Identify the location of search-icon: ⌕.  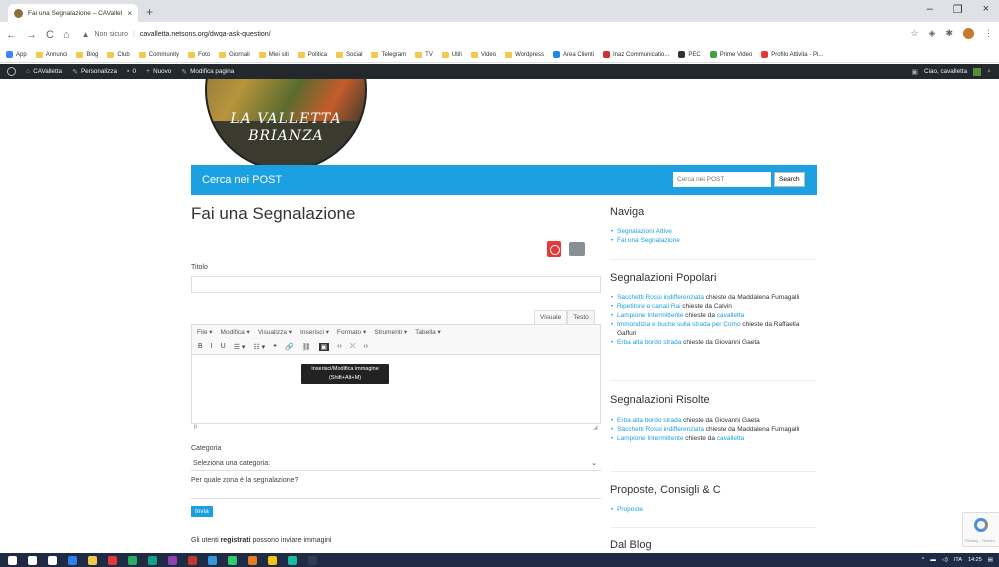
(989, 72).